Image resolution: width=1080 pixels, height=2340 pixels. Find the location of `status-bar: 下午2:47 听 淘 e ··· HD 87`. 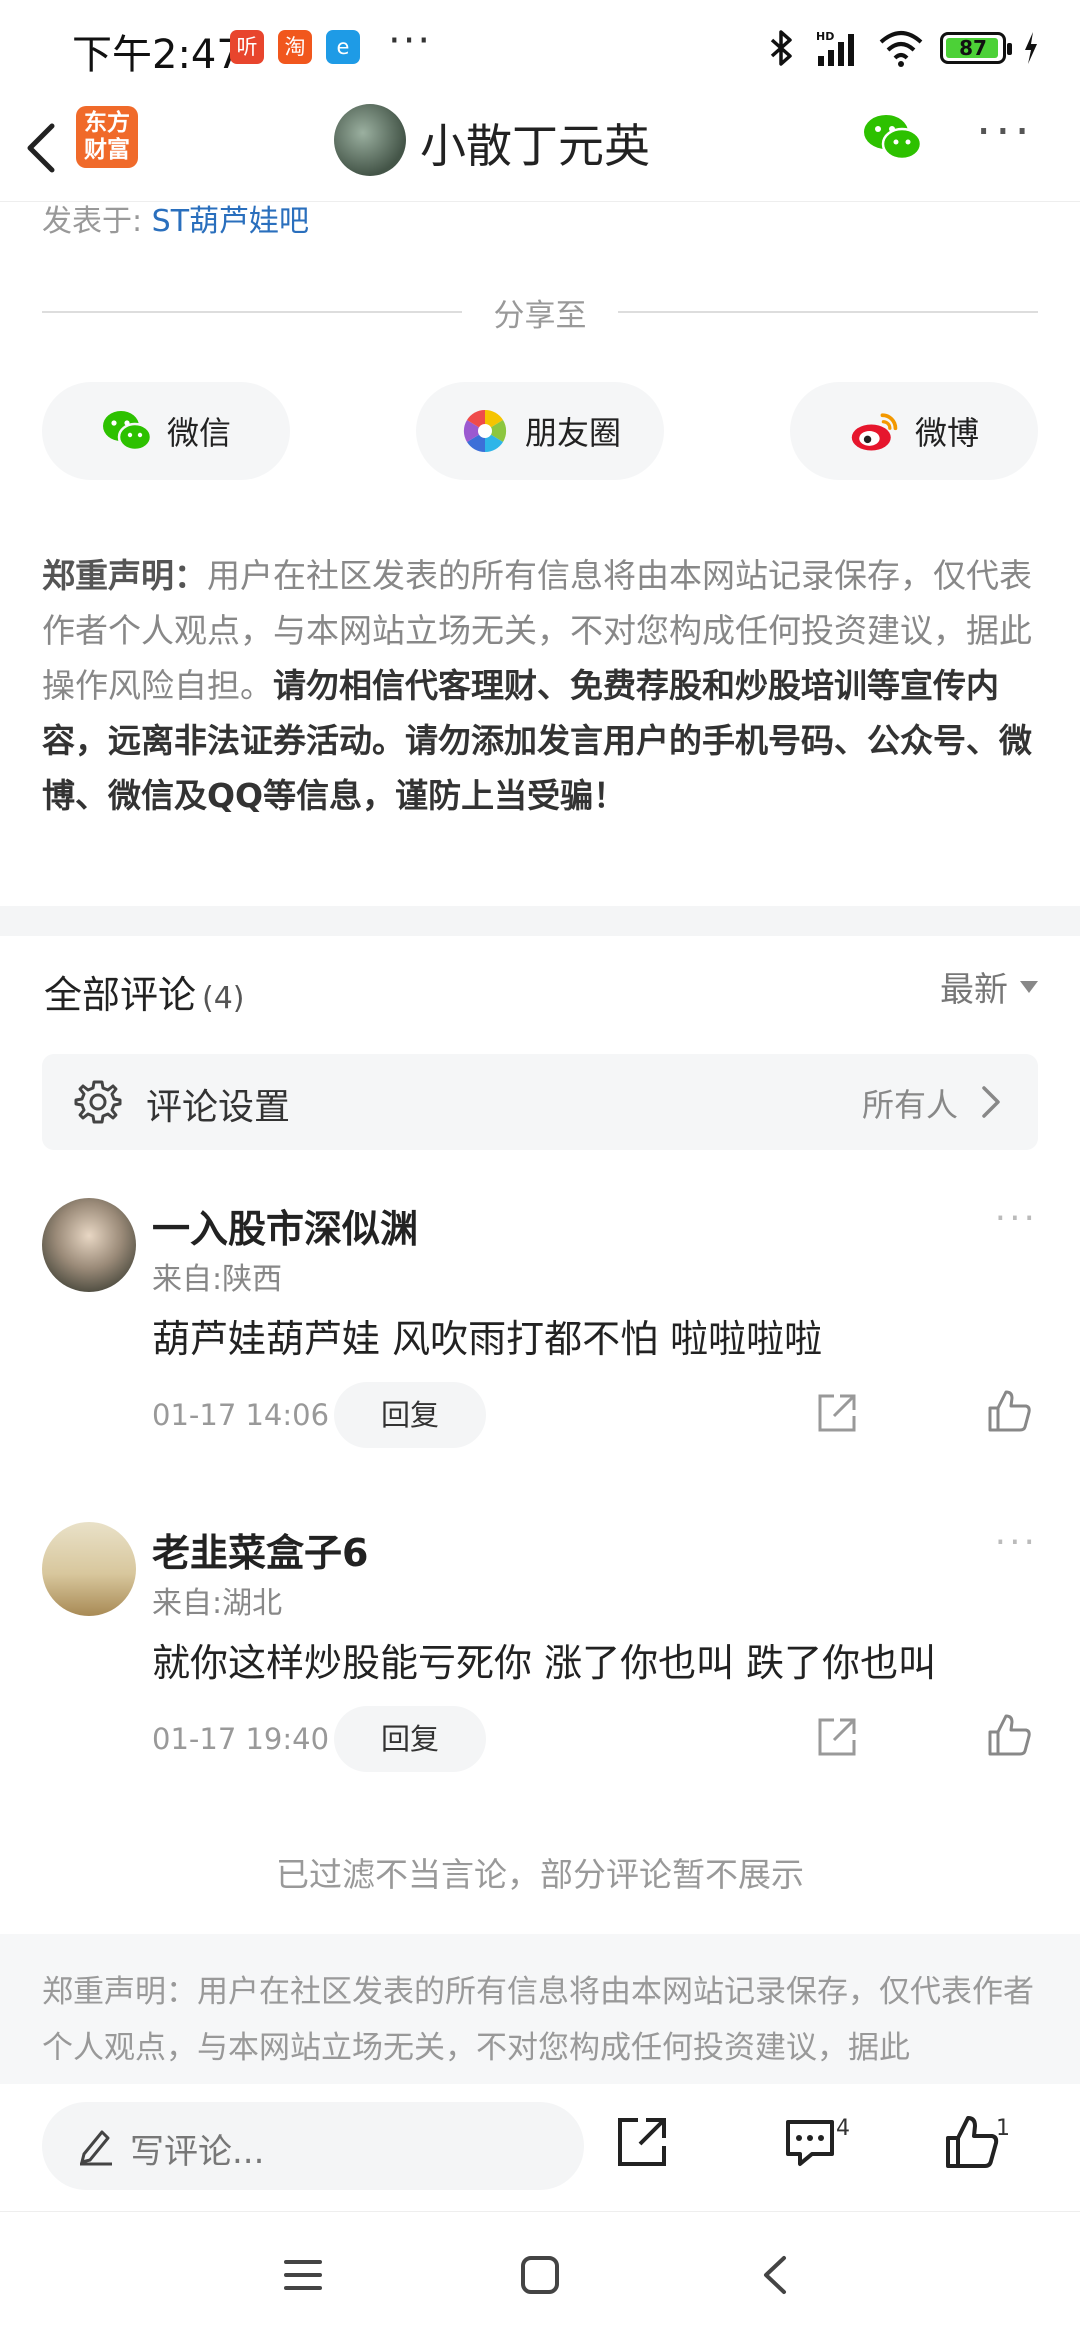

status-bar: 下午2:47 听 淘 e ··· HD 87 is located at coordinates (540, 48).